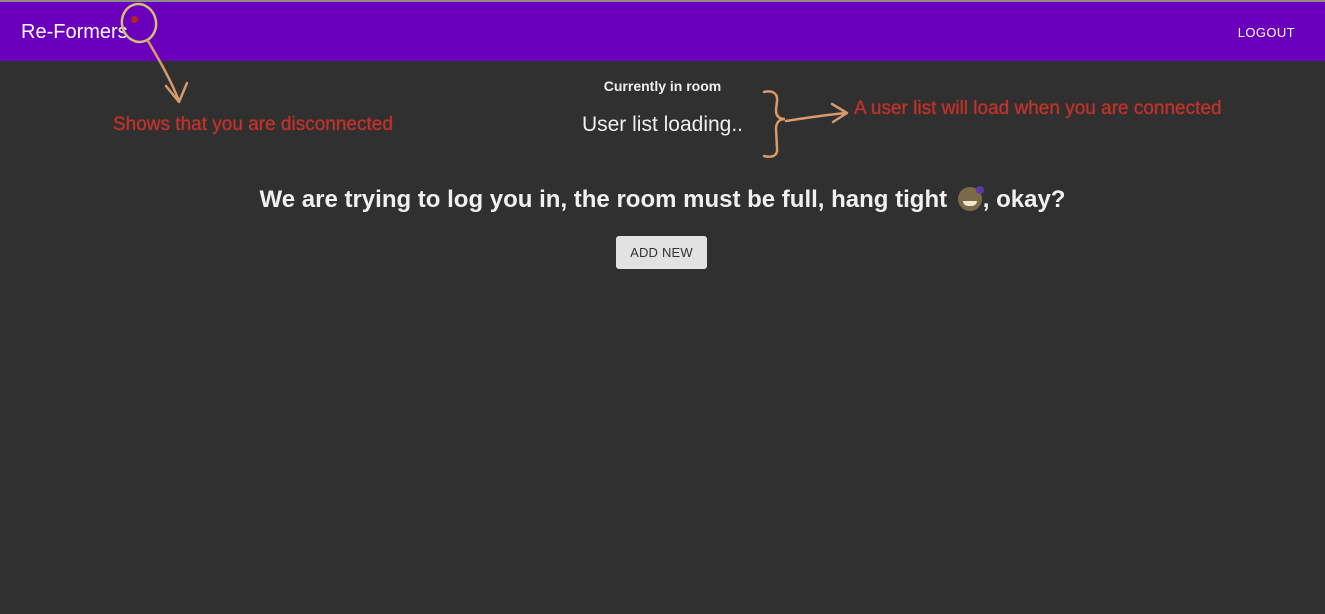 Image resolution: width=1325 pixels, height=614 pixels. Describe the element at coordinates (970, 198) in the screenshot. I see `grinning-face-emoji-icon` at that location.